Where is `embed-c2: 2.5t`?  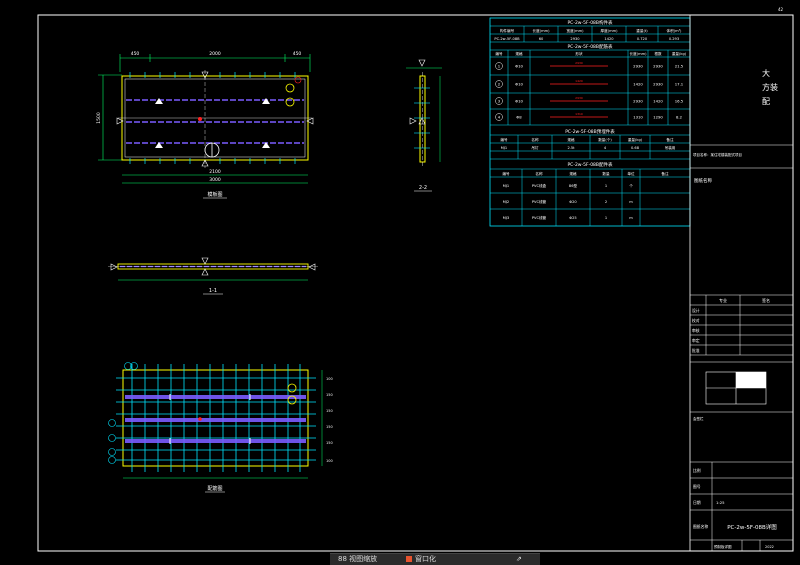
embed-c2: 2.5t is located at coordinates (571, 148).